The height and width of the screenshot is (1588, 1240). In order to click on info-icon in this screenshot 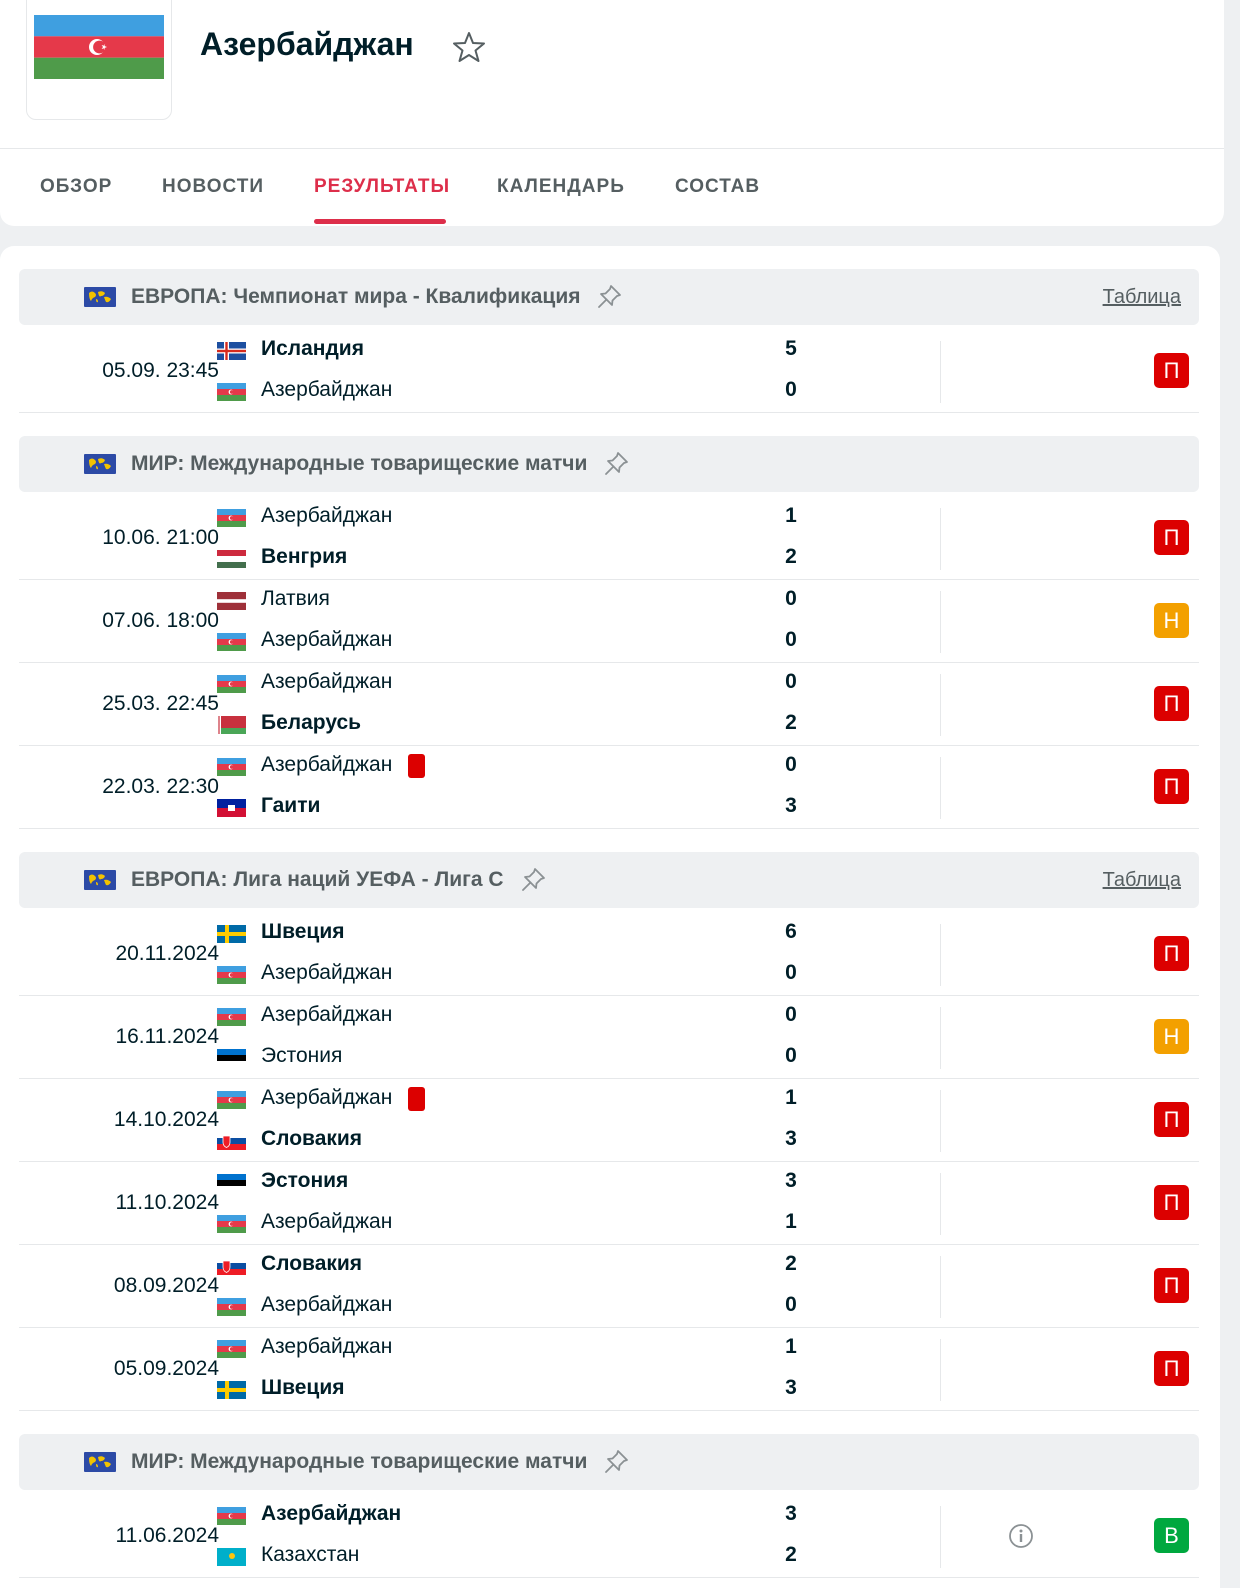, I will do `click(1021, 1536)`.